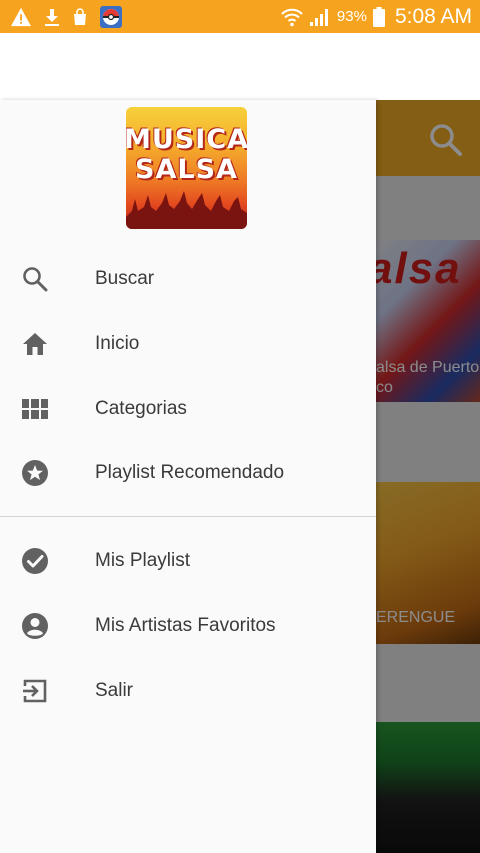 The width and height of the screenshot is (480, 853). What do you see at coordinates (188, 344) in the screenshot?
I see `menu-item-inicio: Inicio` at bounding box center [188, 344].